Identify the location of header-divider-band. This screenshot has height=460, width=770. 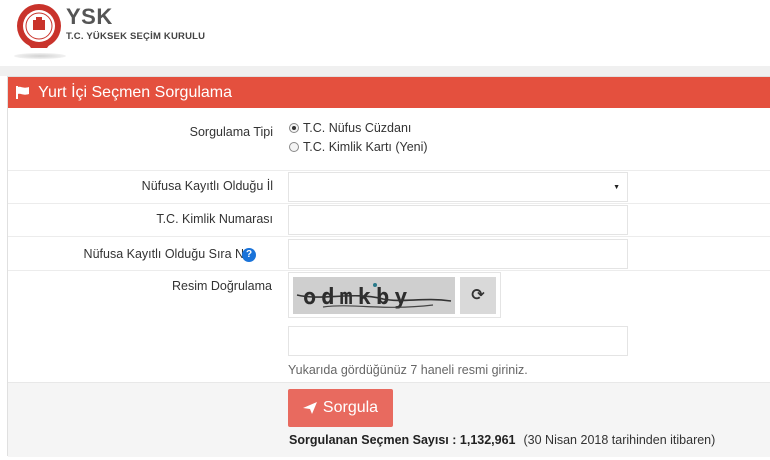
(385, 71).